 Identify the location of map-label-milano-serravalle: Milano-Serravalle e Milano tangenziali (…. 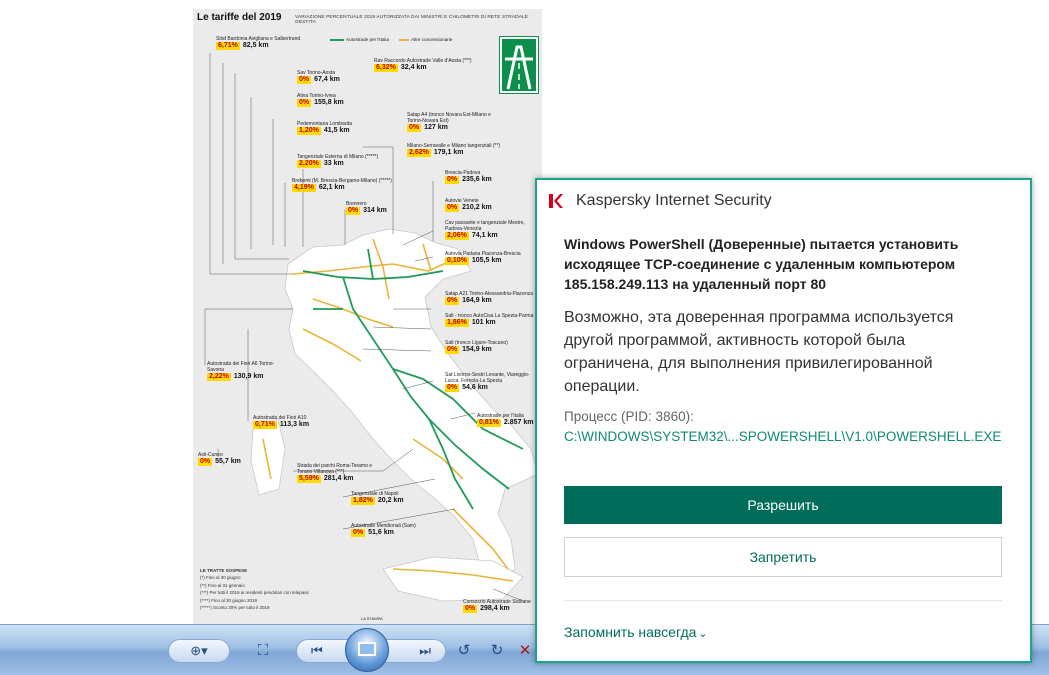
(454, 150).